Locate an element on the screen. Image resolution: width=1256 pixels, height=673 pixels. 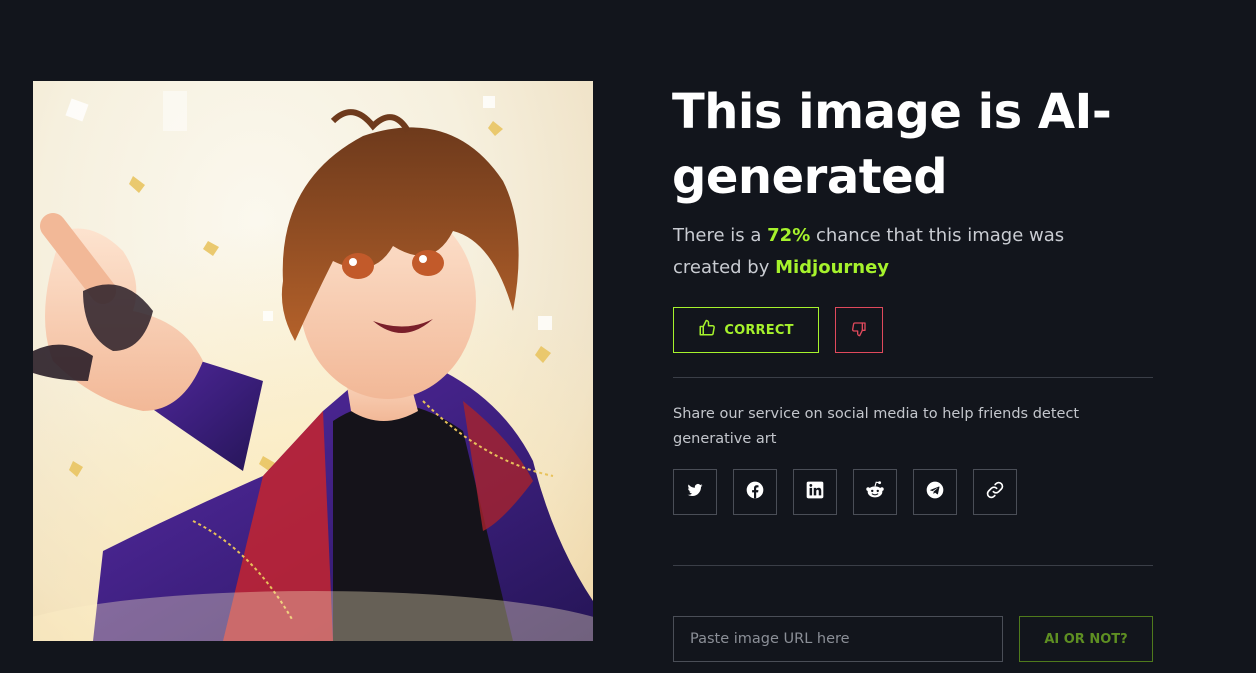
share-reddit-button is located at coordinates (875, 492).